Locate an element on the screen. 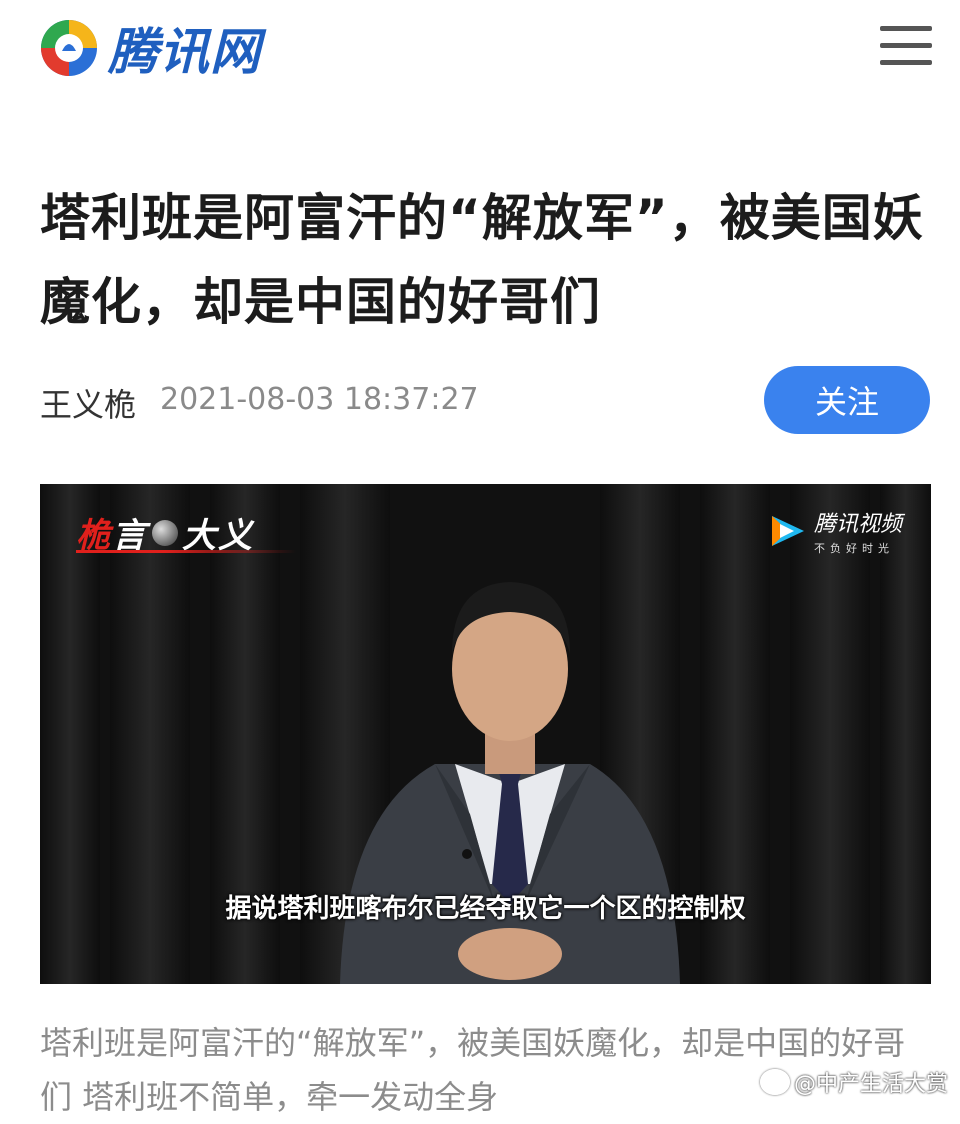 Image resolution: width=960 pixels, height=1124 pixels. hamburger-menu-icon is located at coordinates (906, 46).